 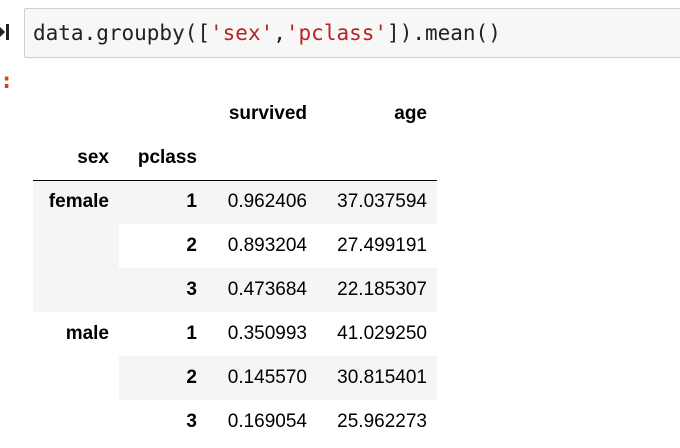 I want to click on code-input-area: data.groupby(['sex','pclass']).mean(), so click(x=352, y=33).